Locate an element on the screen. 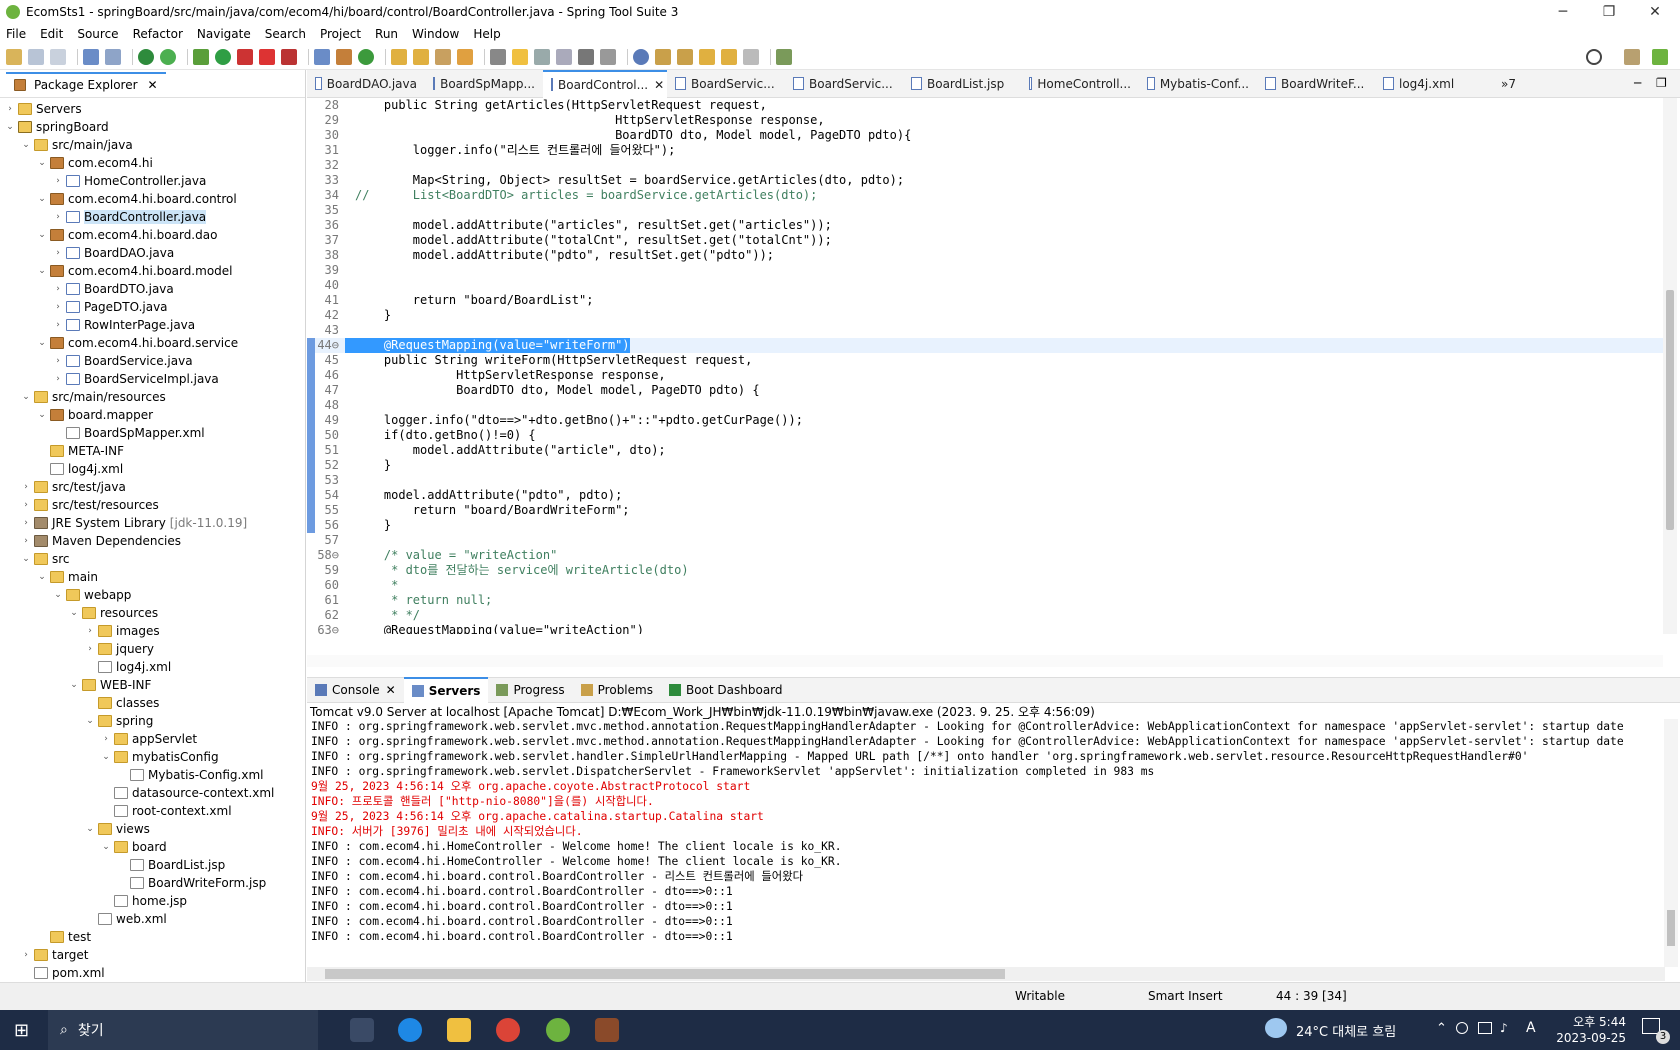 This screenshot has height=1050, width=1680. code-line: 44⊖ @RequestMapping(value="writeForm") is located at coordinates (985, 345).